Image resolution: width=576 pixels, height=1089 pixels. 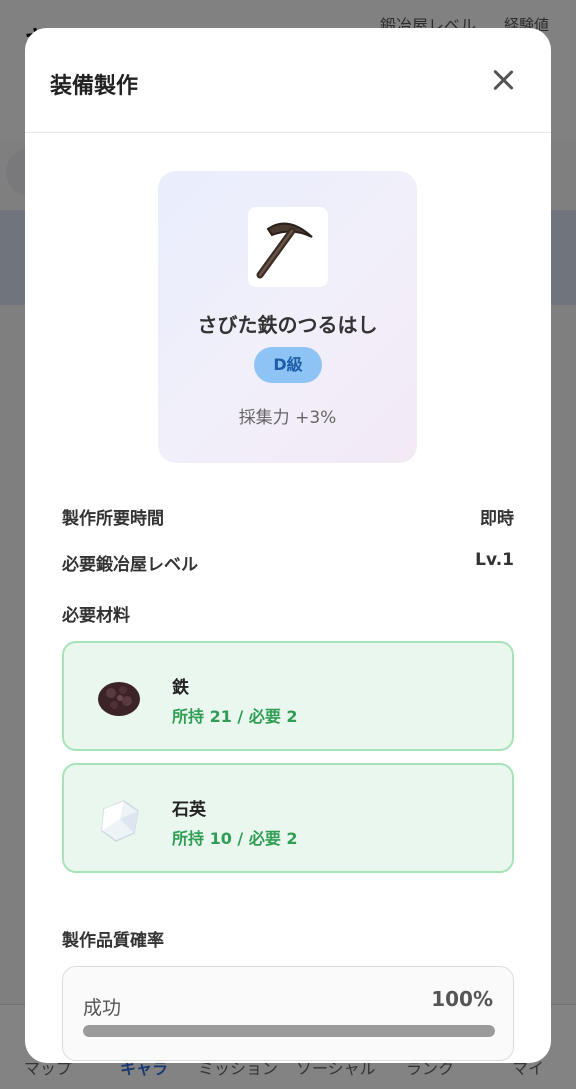 I want to click on success-rate-value: 100%, so click(x=462, y=999).